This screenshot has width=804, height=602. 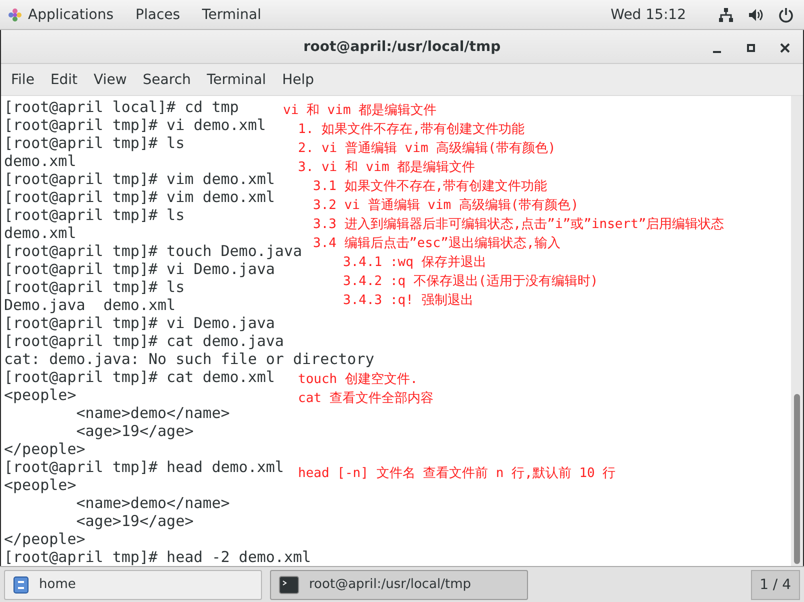 What do you see at coordinates (89, 305) in the screenshot?
I see `terminal-line: Demo.java demo.xml` at bounding box center [89, 305].